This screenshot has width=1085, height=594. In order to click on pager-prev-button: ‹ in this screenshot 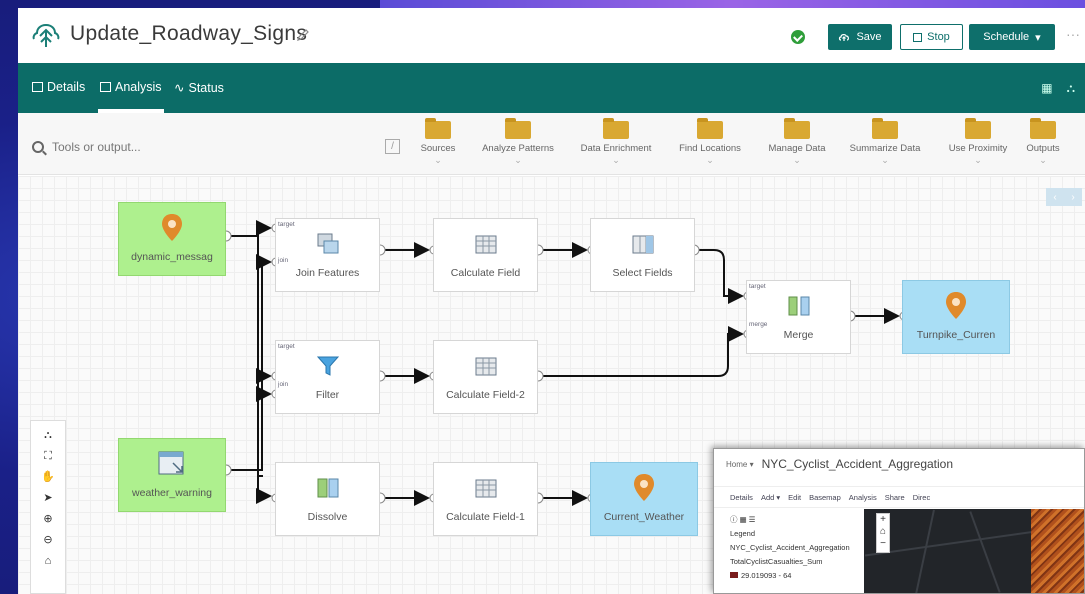, I will do `click(1054, 197)`.